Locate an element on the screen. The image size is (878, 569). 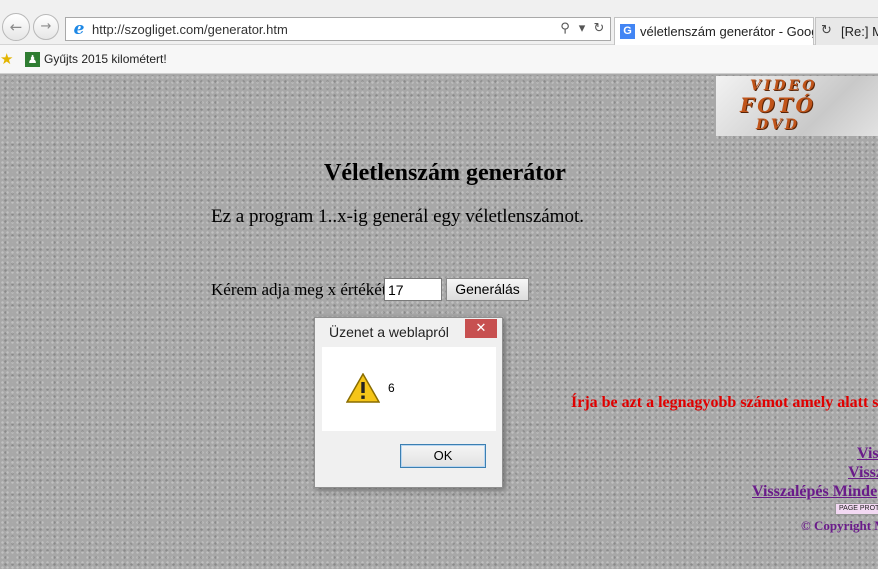
logo-line-video: VIDEO is located at coordinates (784, 86).